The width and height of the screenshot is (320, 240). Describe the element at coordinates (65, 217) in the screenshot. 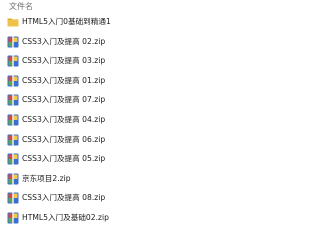

I see `file-name: HTML5入门及基础02.zip` at that location.